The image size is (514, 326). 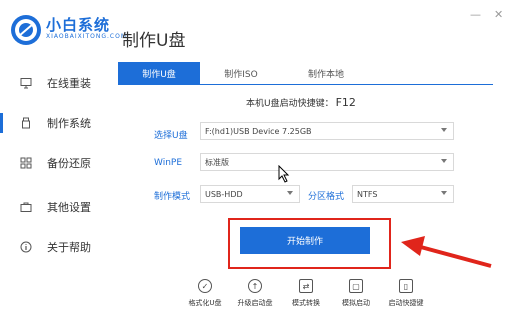 I want to click on tab-bar: 制作U盘 制作ISO 制作本地, so click(x=305, y=73).